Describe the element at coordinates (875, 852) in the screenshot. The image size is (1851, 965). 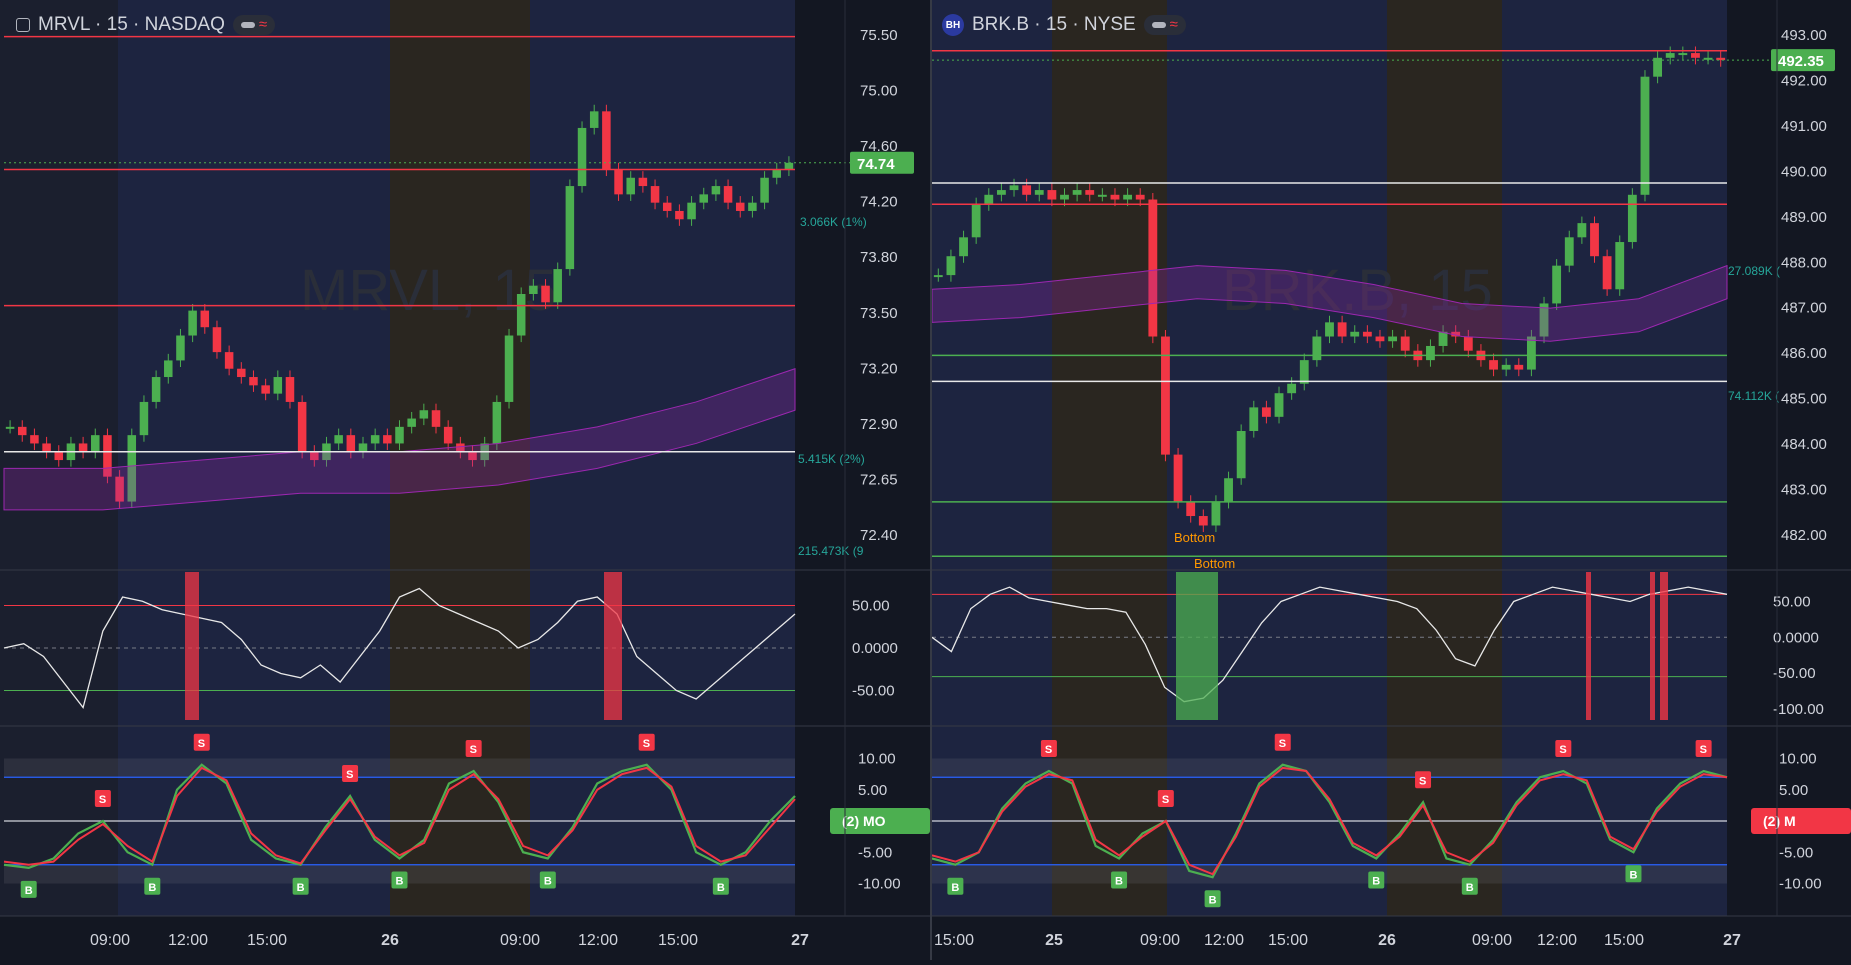
I see `momentum-axis-label: -5.00` at that location.